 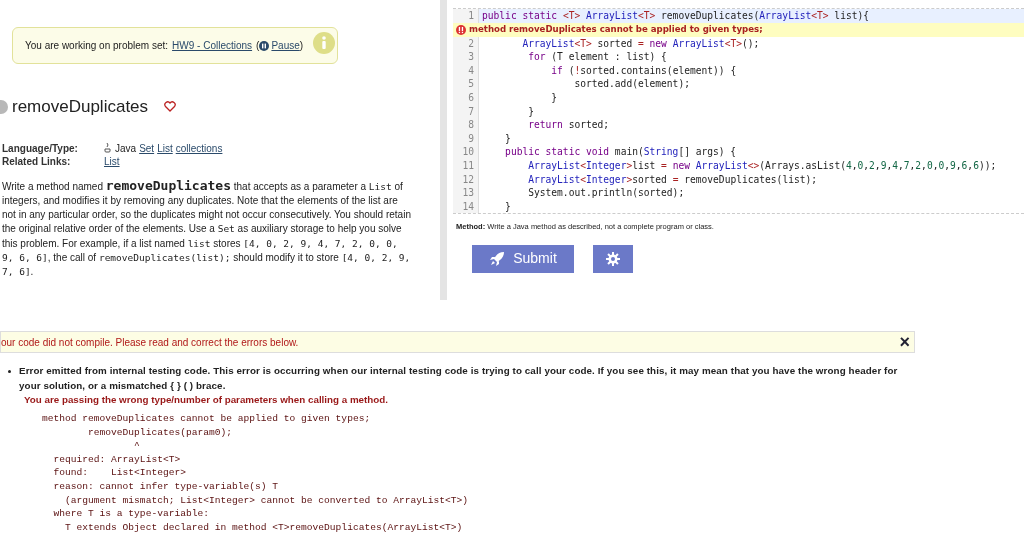 I want to click on error-description: Error emitted from internal testing code. This error is occurring when our internal testing code is trying to call your code. If you see this, it may mean that you have the wrong header for your solution, or a mismatched { } ( ) brace., so click(x=459, y=378).